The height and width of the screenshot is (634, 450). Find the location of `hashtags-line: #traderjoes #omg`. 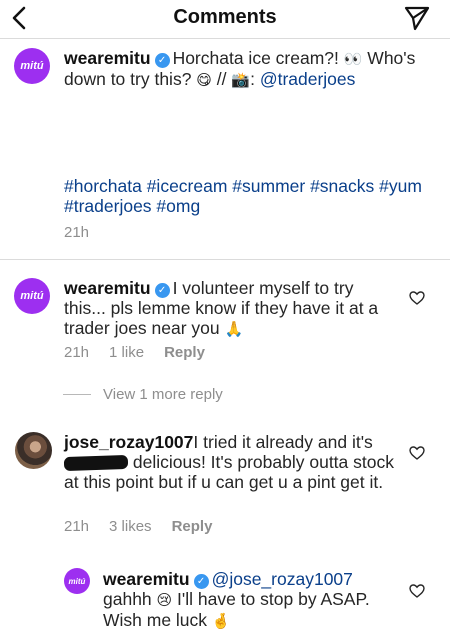

hashtags-line: #traderjoes #omg is located at coordinates (254, 206).